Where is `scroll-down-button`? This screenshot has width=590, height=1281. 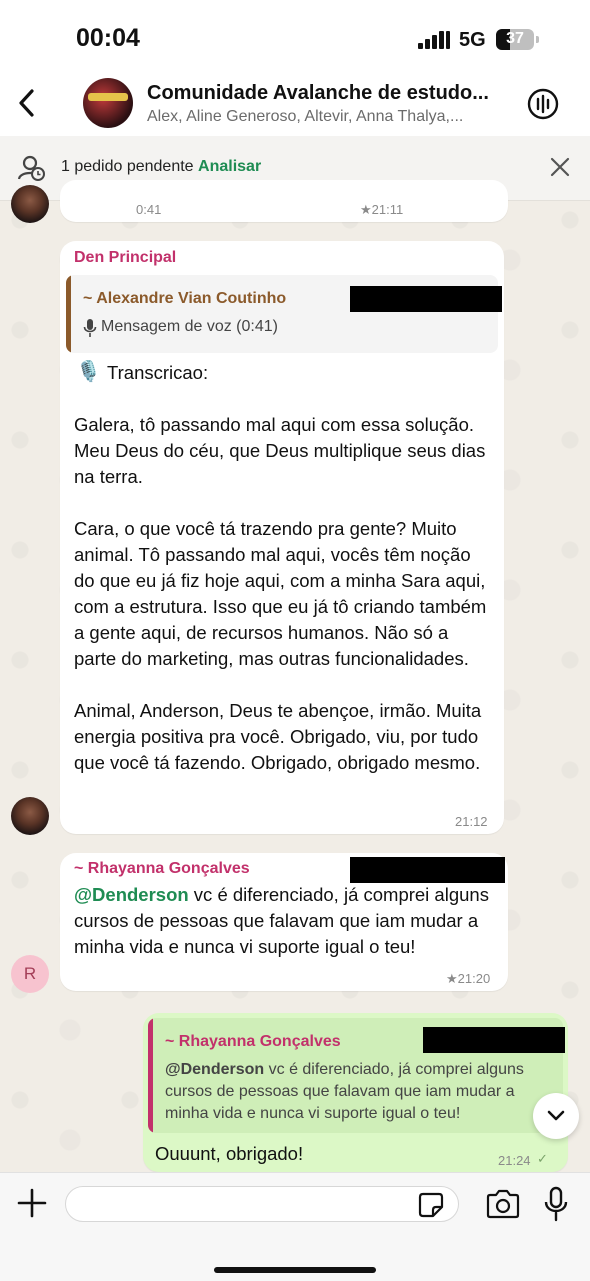
scroll-down-button is located at coordinates (556, 1116).